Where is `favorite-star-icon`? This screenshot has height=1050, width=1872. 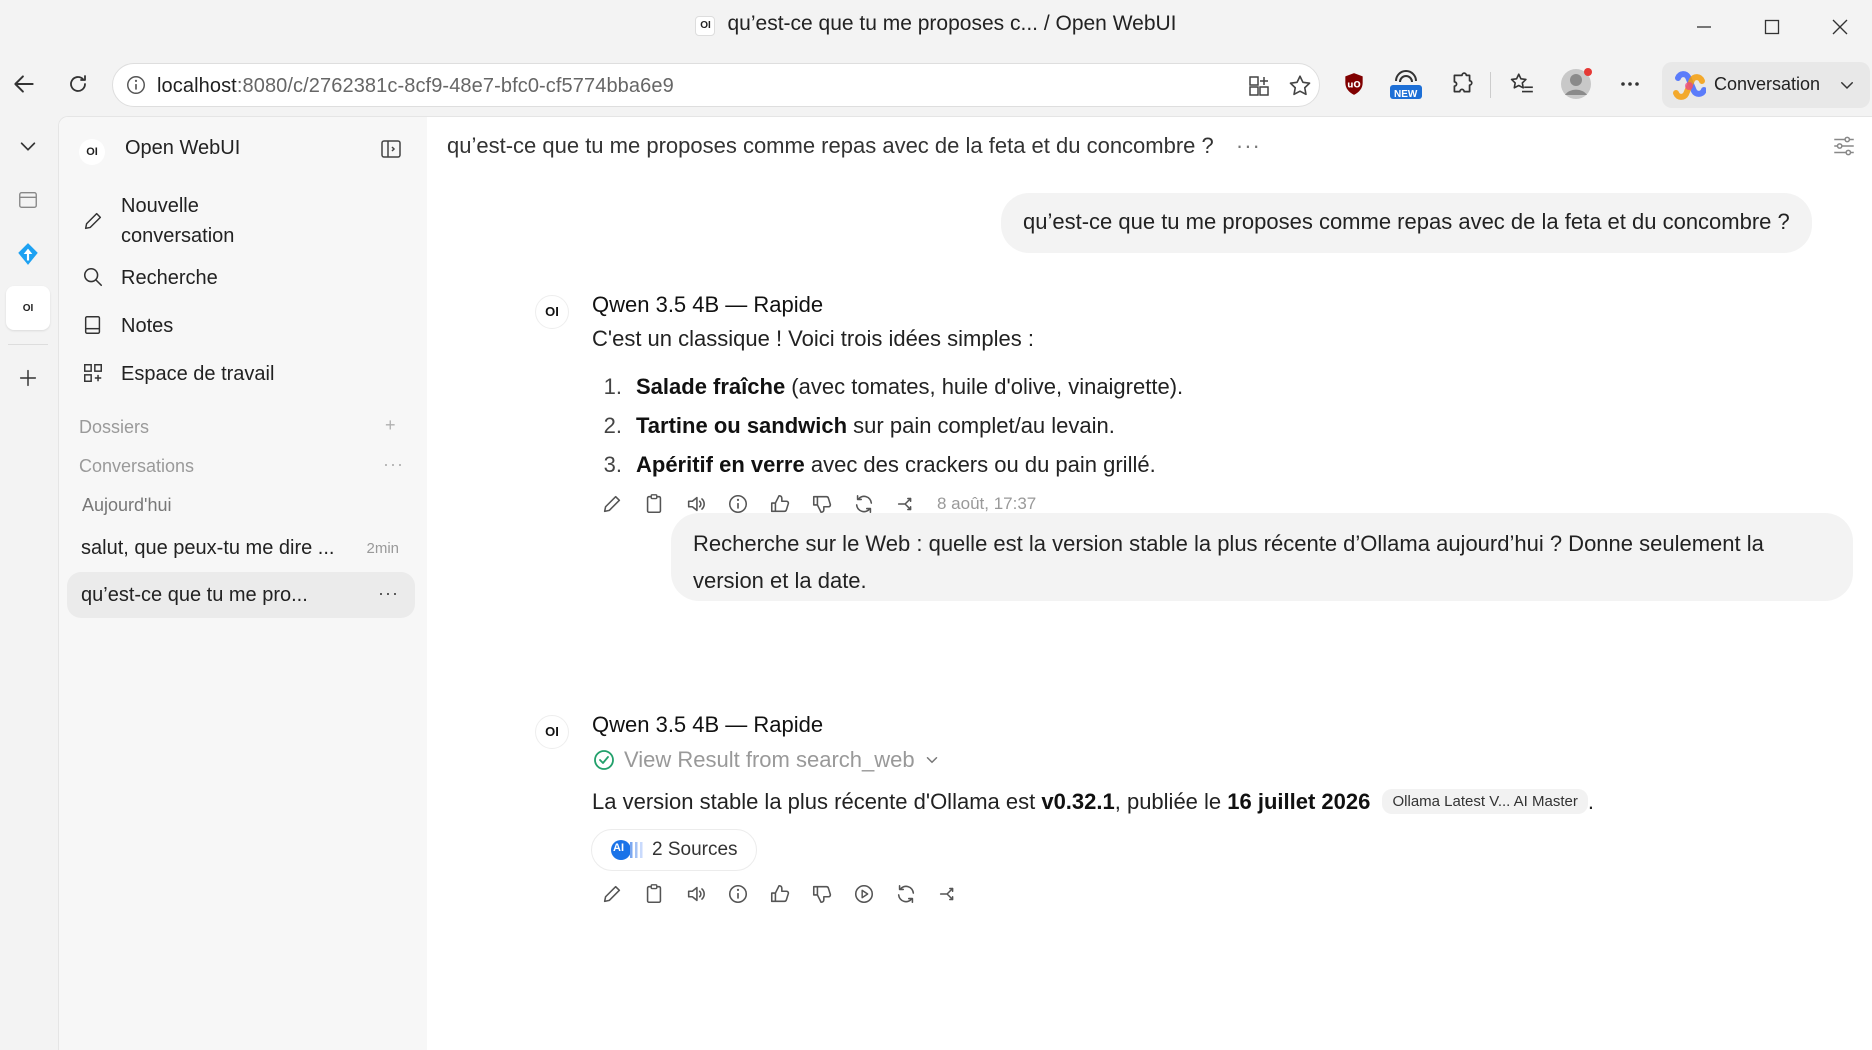
favorite-star-icon is located at coordinates (1300, 86).